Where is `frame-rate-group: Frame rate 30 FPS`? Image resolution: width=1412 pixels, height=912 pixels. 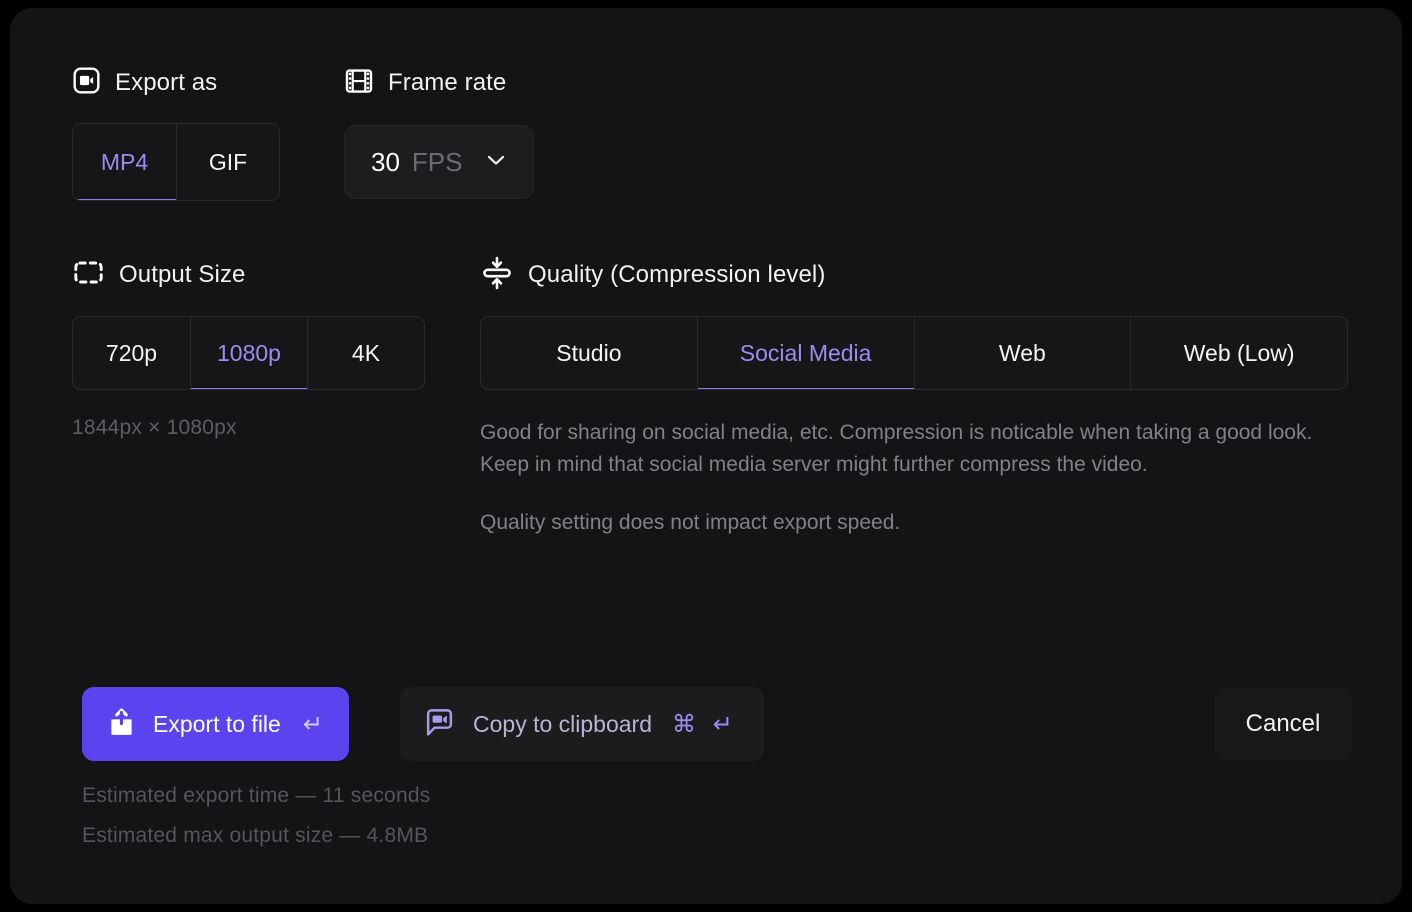 frame-rate-group: Frame rate 30 FPS is located at coordinates (439, 132).